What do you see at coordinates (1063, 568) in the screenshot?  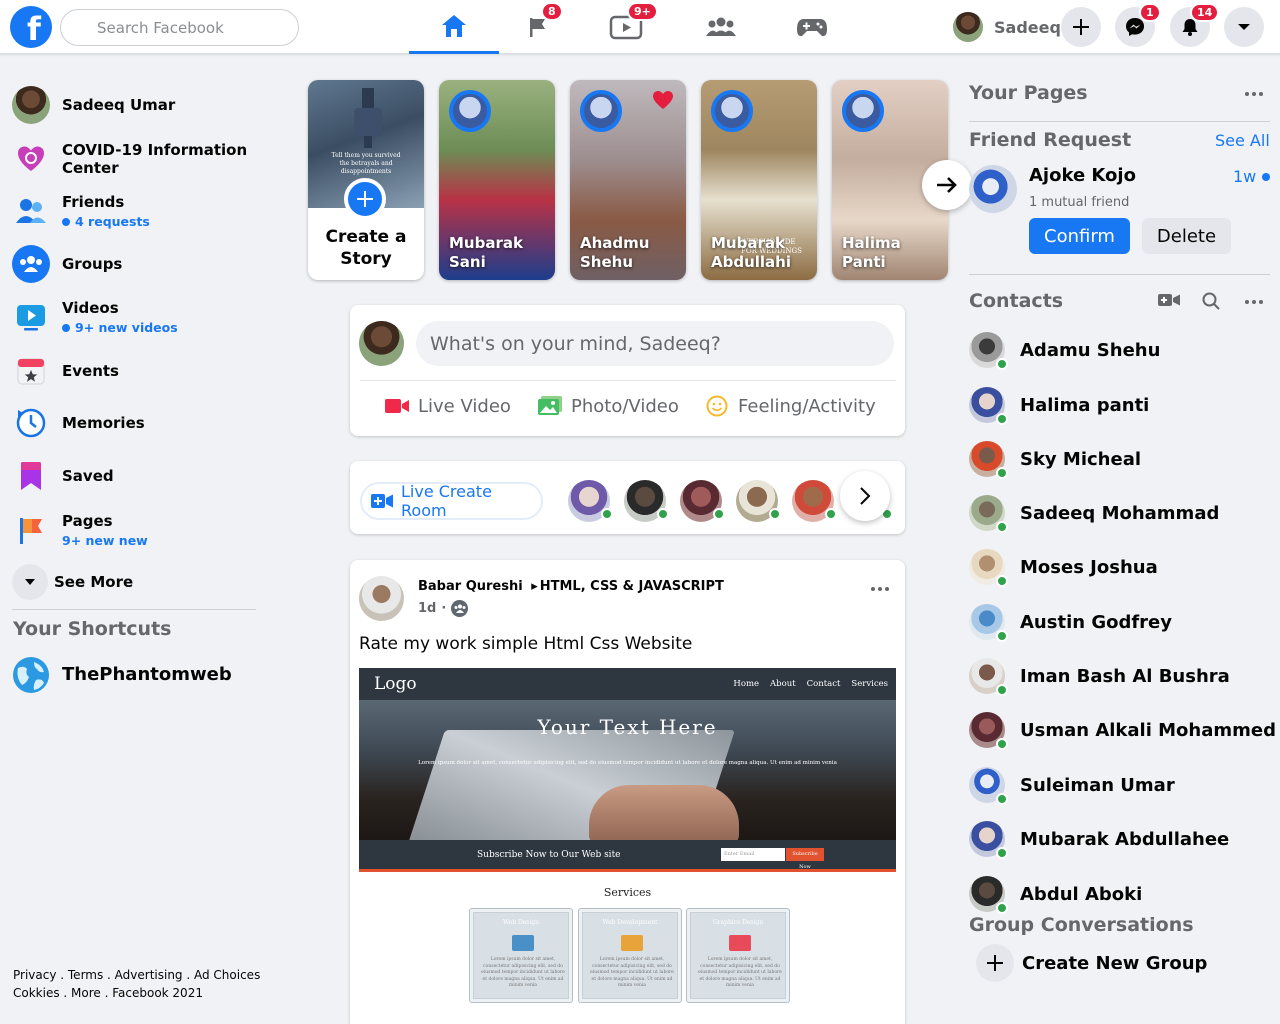 I see `contact-item: Moses Joshua` at bounding box center [1063, 568].